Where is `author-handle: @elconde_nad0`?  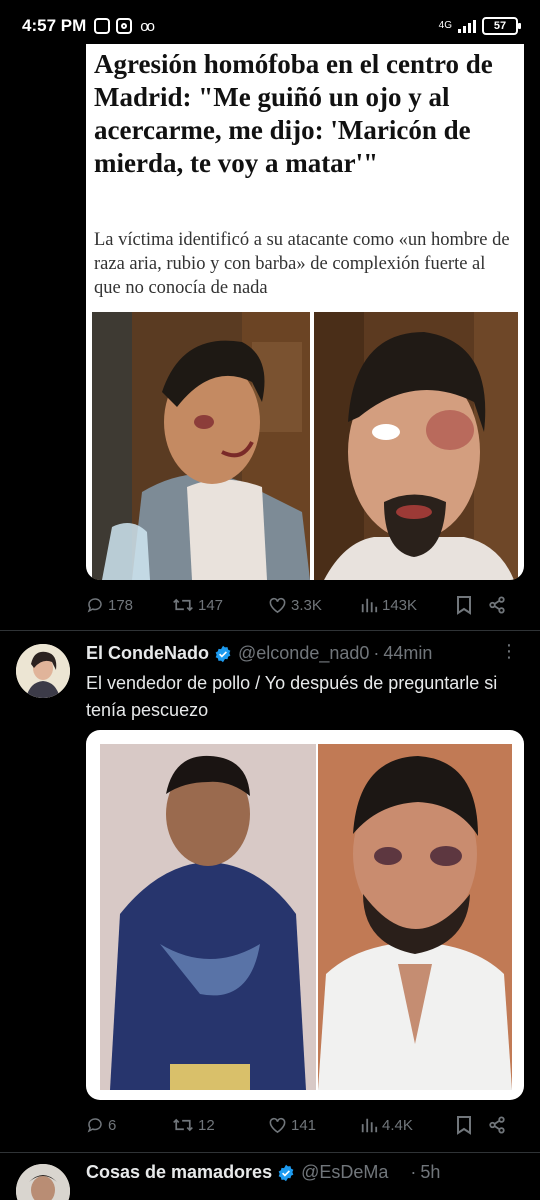 author-handle: @elconde_nad0 is located at coordinates (303, 653).